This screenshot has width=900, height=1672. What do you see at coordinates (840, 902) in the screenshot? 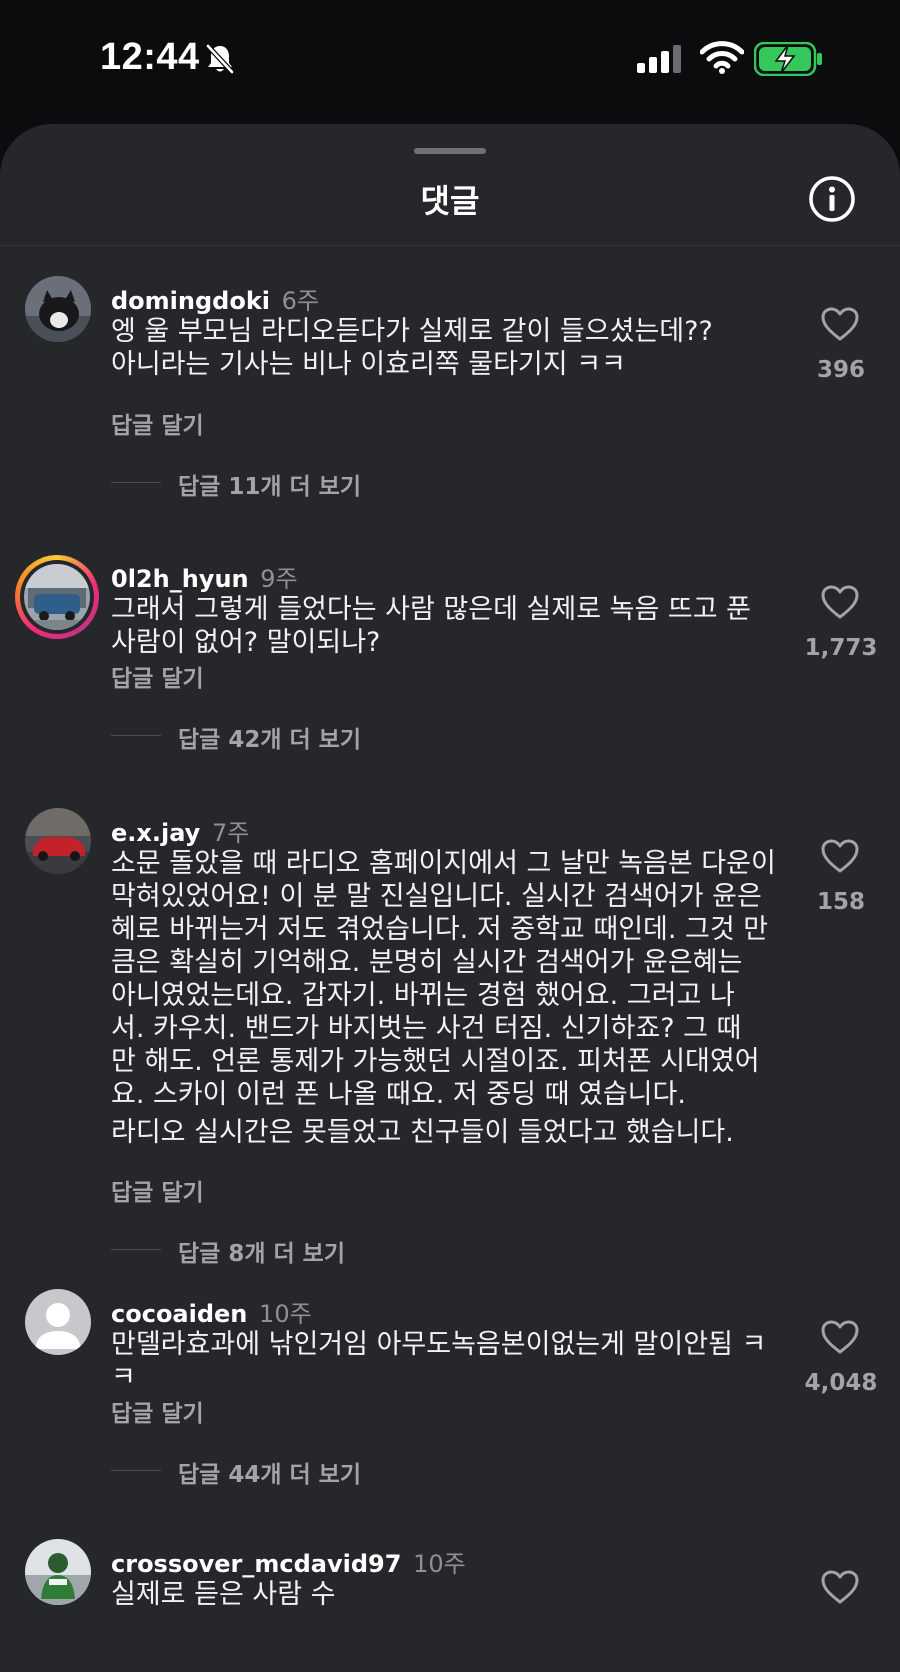
I see `like-count: 158` at bounding box center [840, 902].